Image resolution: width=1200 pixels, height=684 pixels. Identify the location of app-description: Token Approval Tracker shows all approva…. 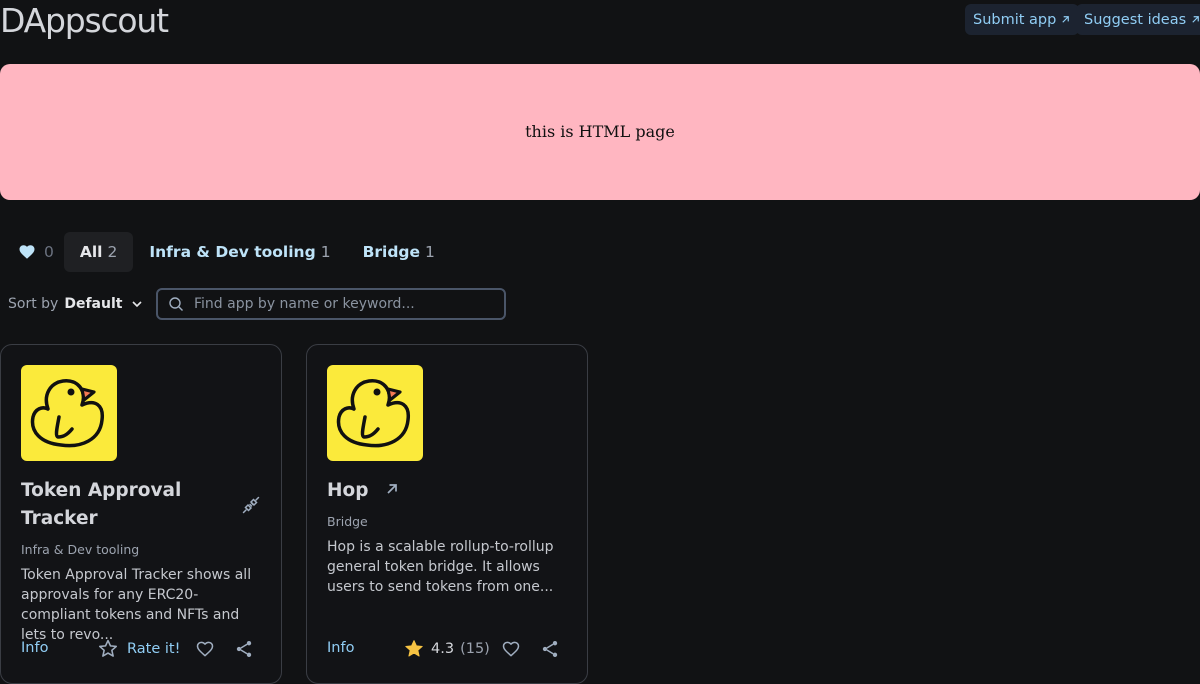
(136, 605).